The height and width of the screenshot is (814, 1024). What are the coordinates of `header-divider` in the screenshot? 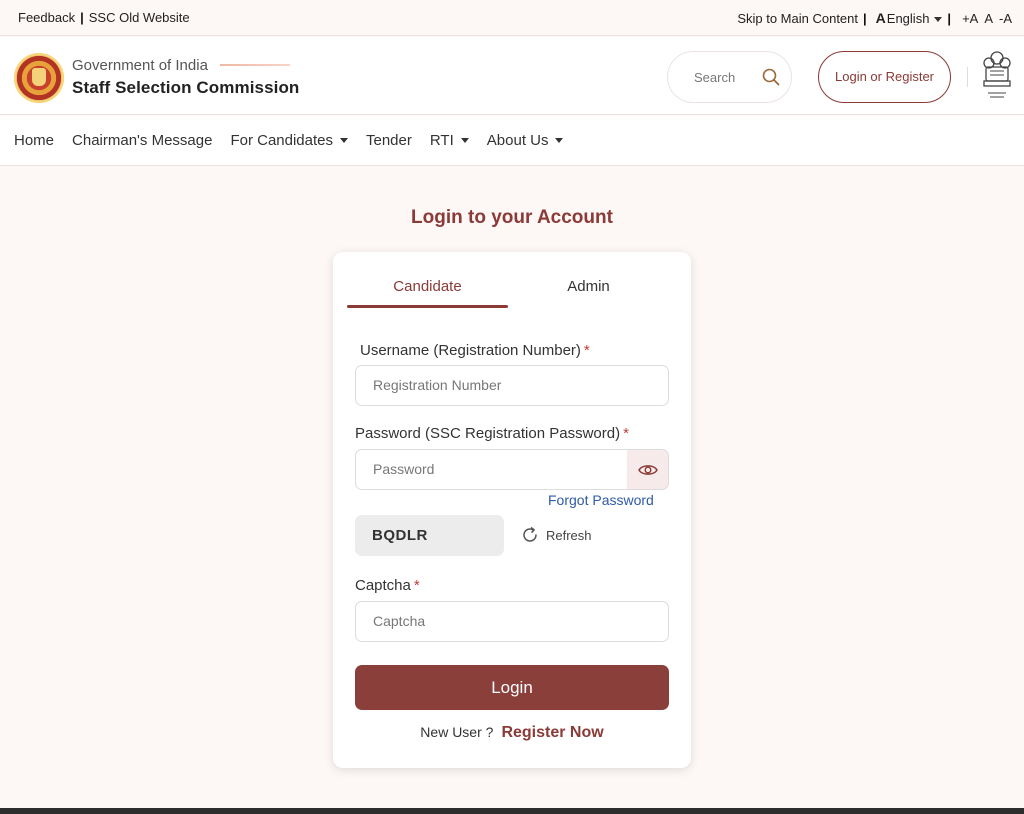 It's located at (967, 77).